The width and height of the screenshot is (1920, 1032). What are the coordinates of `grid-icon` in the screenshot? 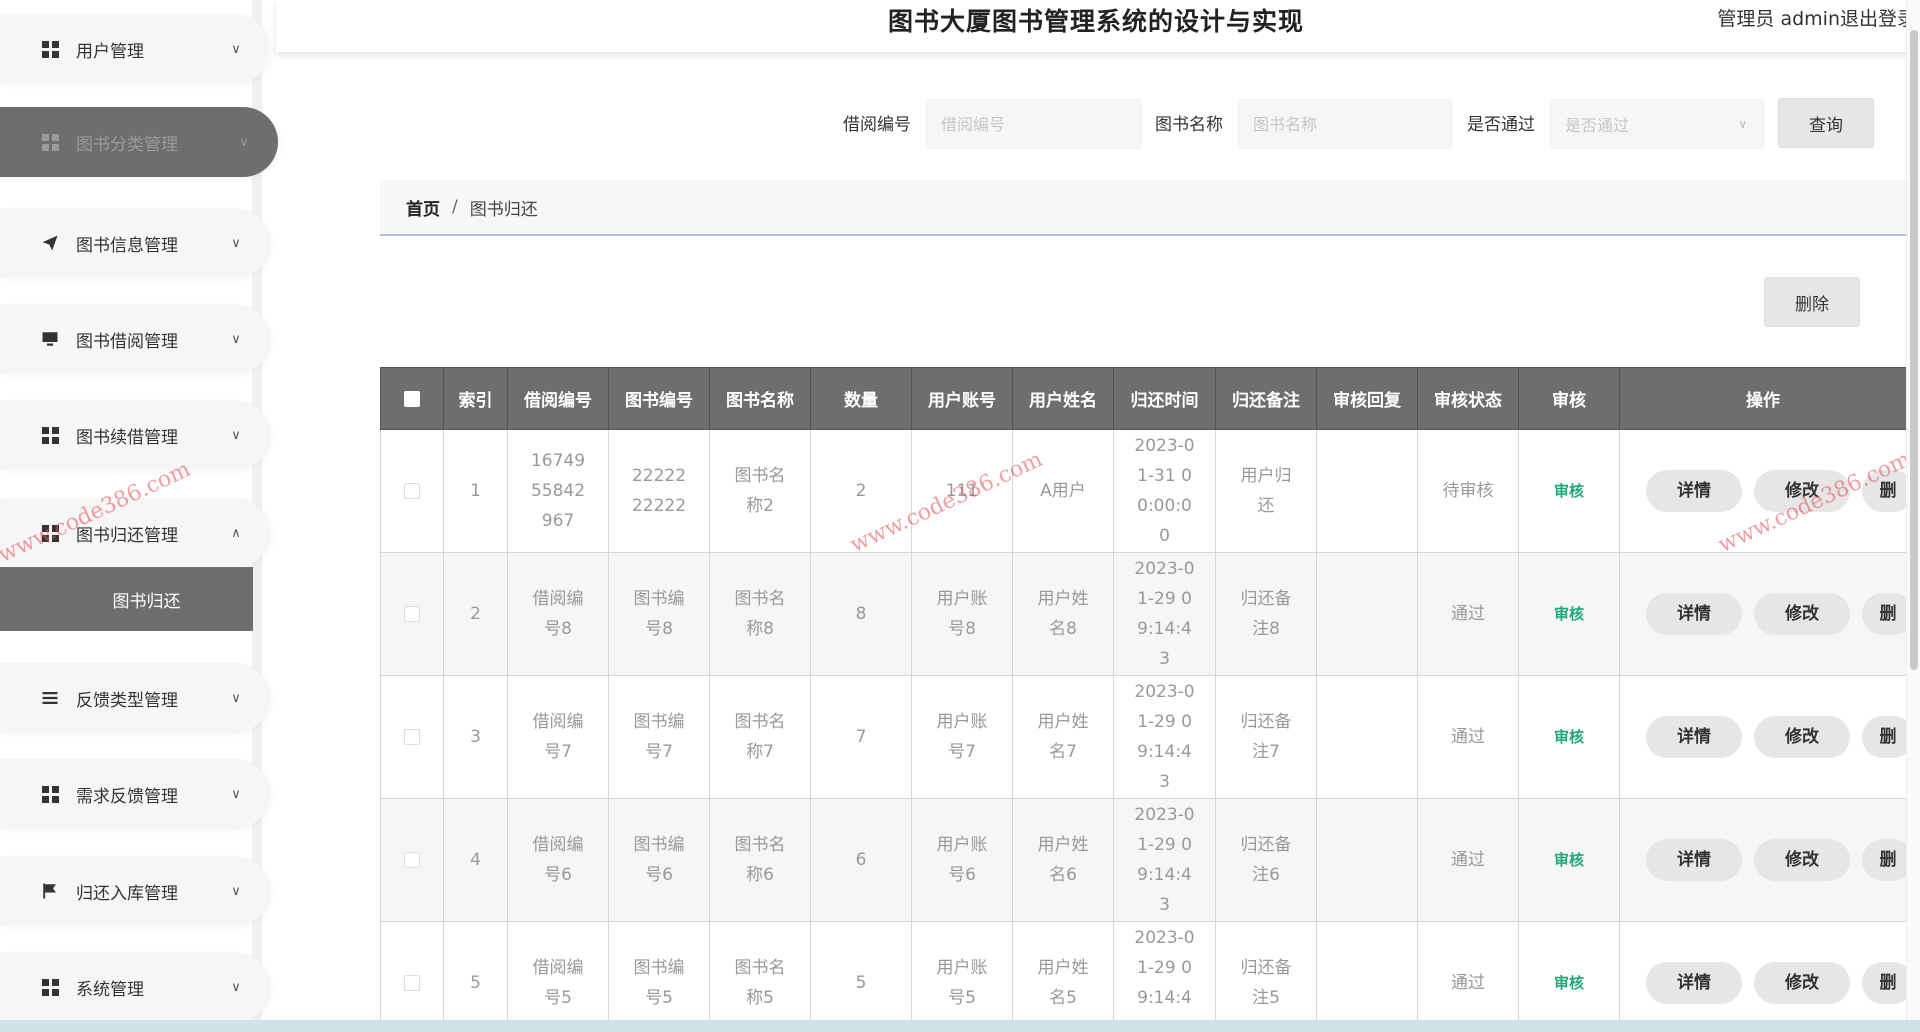 It's located at (50, 49).